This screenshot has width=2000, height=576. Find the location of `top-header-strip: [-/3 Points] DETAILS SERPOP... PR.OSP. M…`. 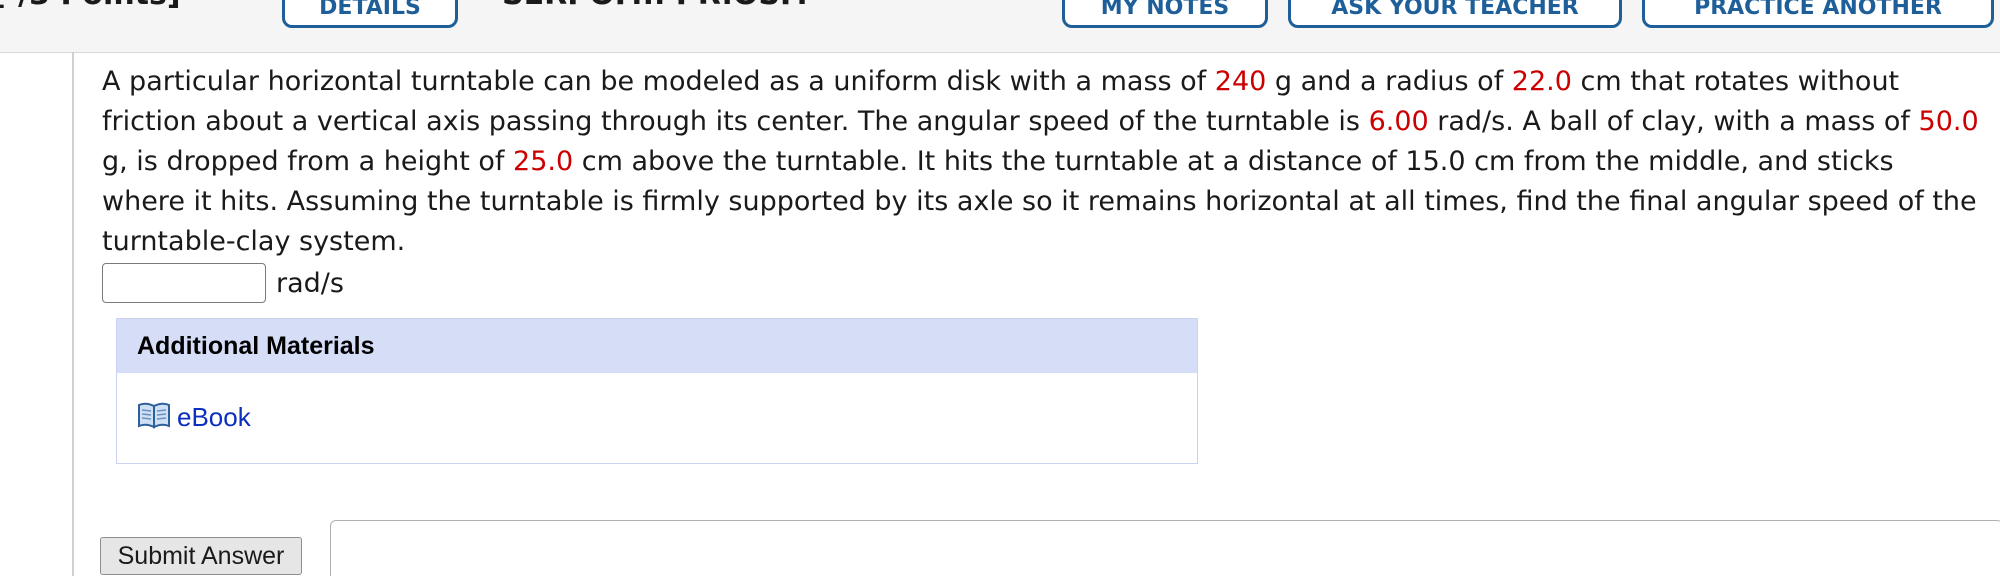

top-header-strip: [-/3 Points] DETAILS SERPOP... PR.OSP. M… is located at coordinates (1000, 26).